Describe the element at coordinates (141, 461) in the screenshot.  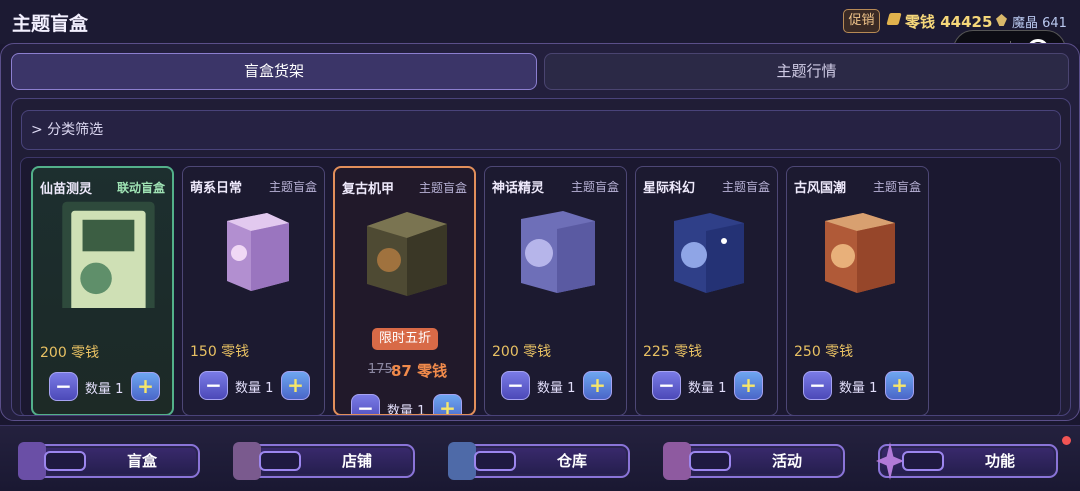
I see `nav-label: 盲盒` at that location.